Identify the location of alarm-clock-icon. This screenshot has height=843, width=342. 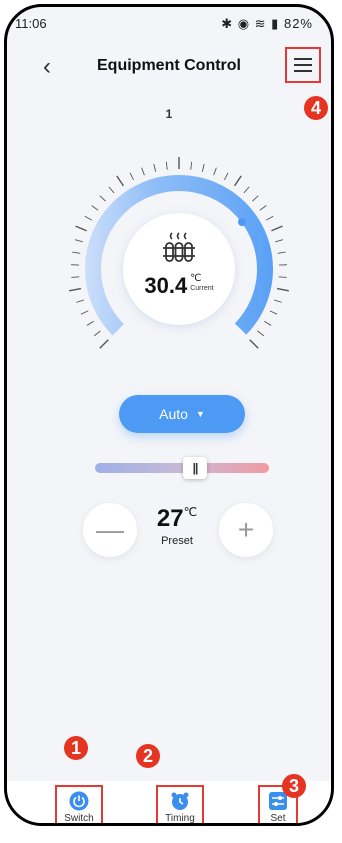
(180, 801).